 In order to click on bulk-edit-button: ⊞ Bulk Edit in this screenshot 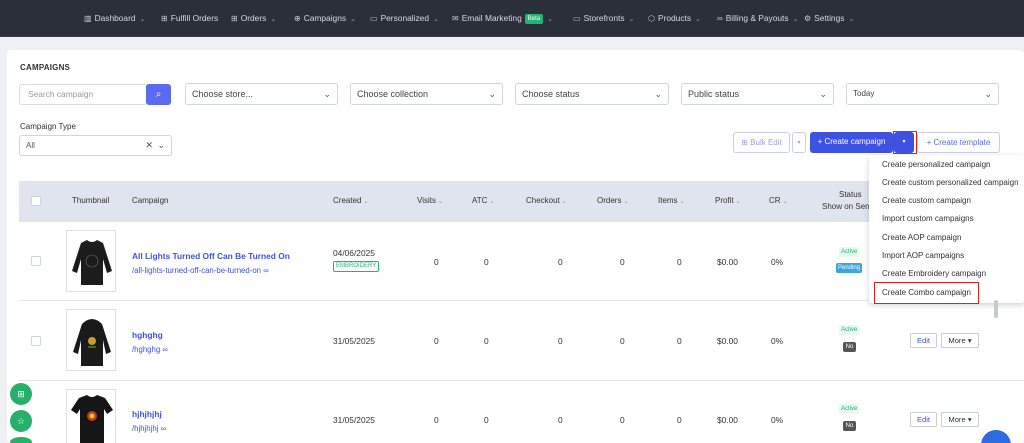, I will do `click(761, 142)`.